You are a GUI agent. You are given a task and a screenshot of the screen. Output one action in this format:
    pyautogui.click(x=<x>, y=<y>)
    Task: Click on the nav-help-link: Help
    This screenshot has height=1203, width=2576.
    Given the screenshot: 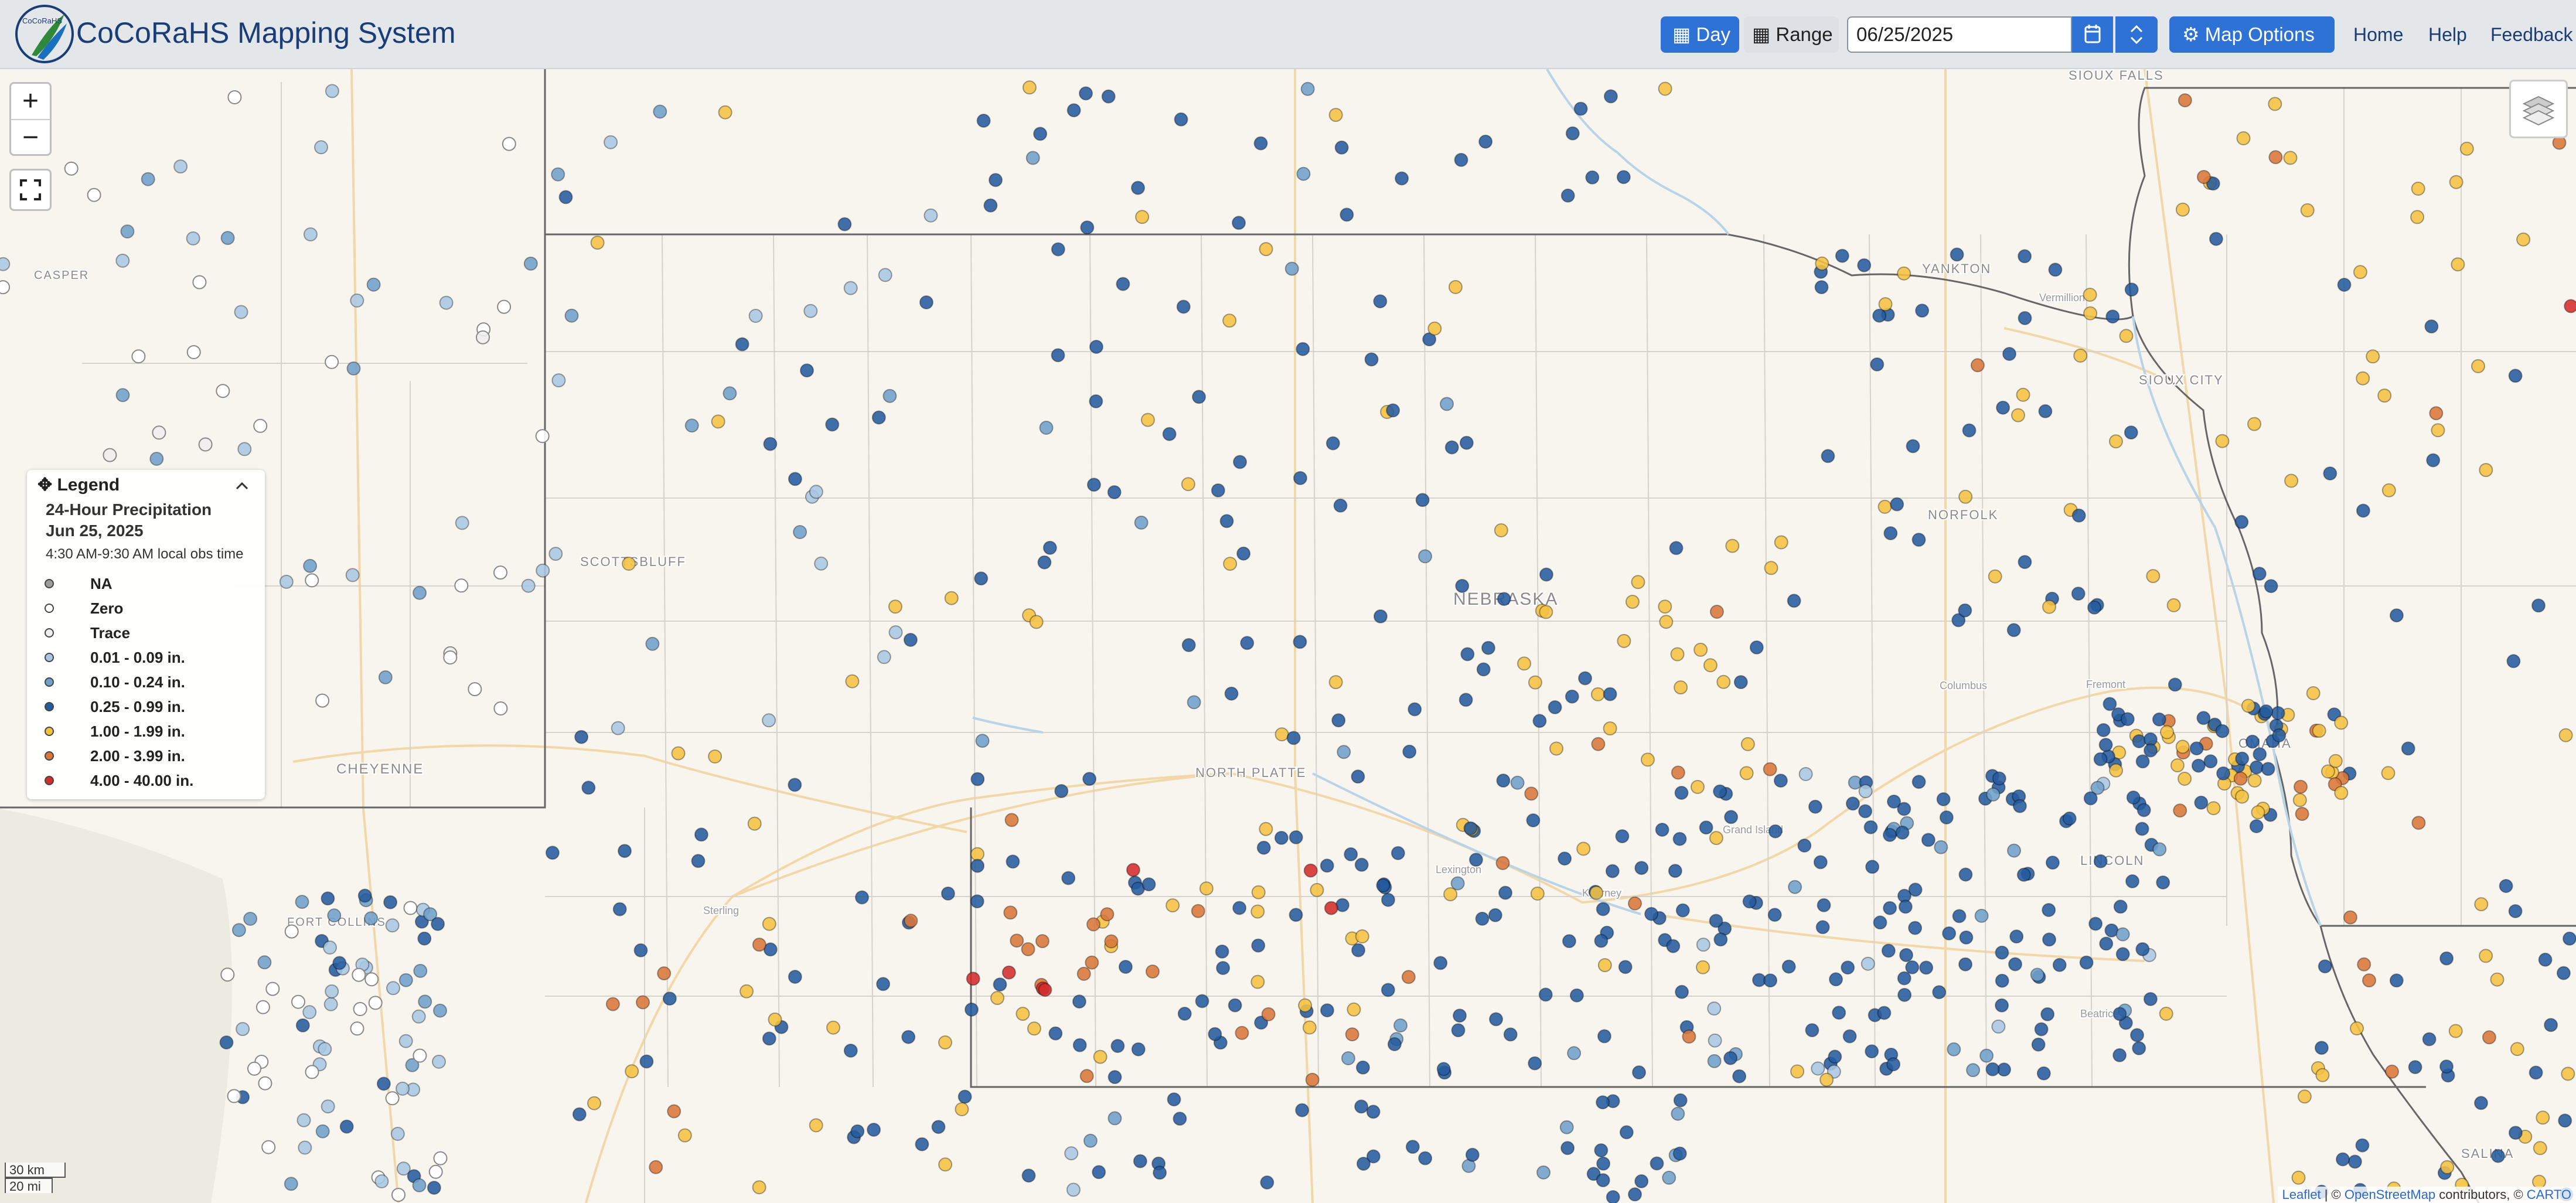 What is the action you would take?
    pyautogui.click(x=2447, y=34)
    